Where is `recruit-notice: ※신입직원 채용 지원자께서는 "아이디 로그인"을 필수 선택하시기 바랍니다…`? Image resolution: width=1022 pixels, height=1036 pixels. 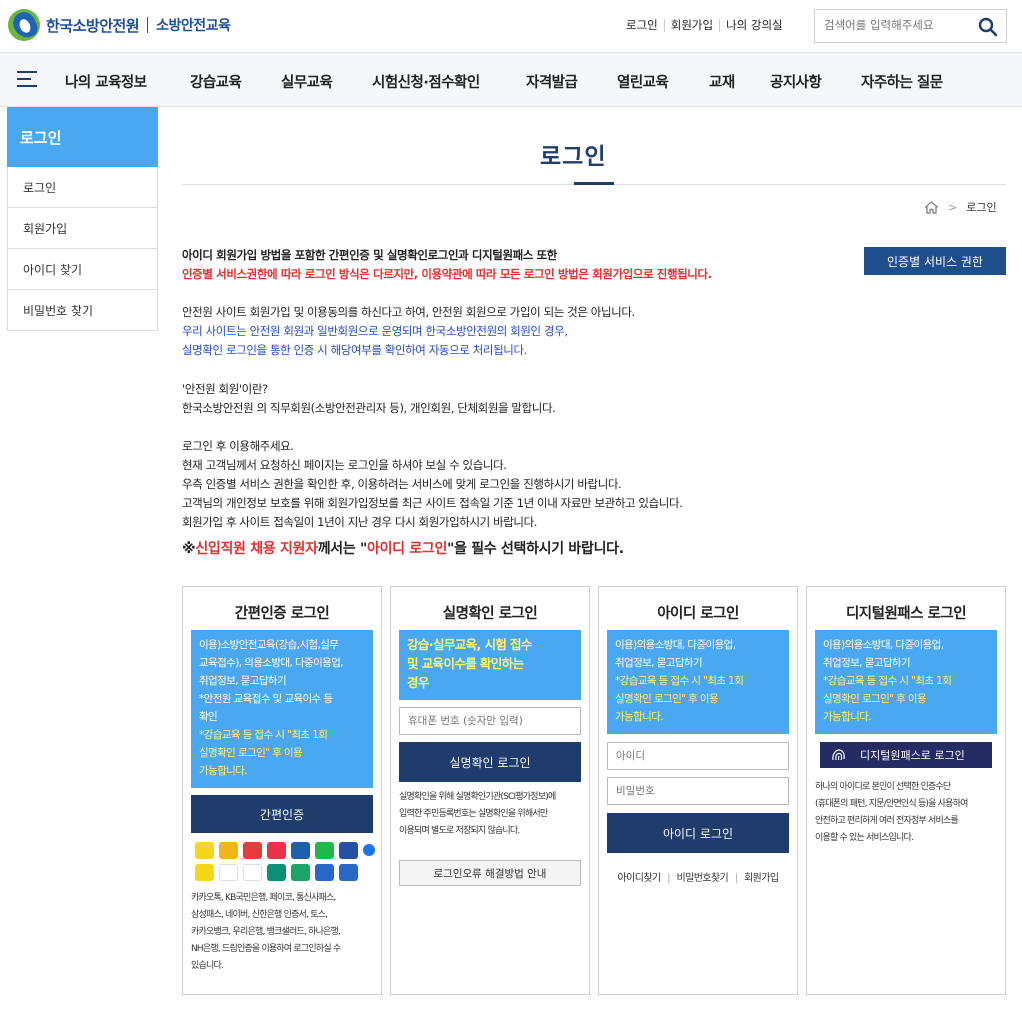 recruit-notice: ※신입직원 채용 지원자께서는 "아이디 로그인"을 필수 선택하시기 바랍니다… is located at coordinates (403, 549).